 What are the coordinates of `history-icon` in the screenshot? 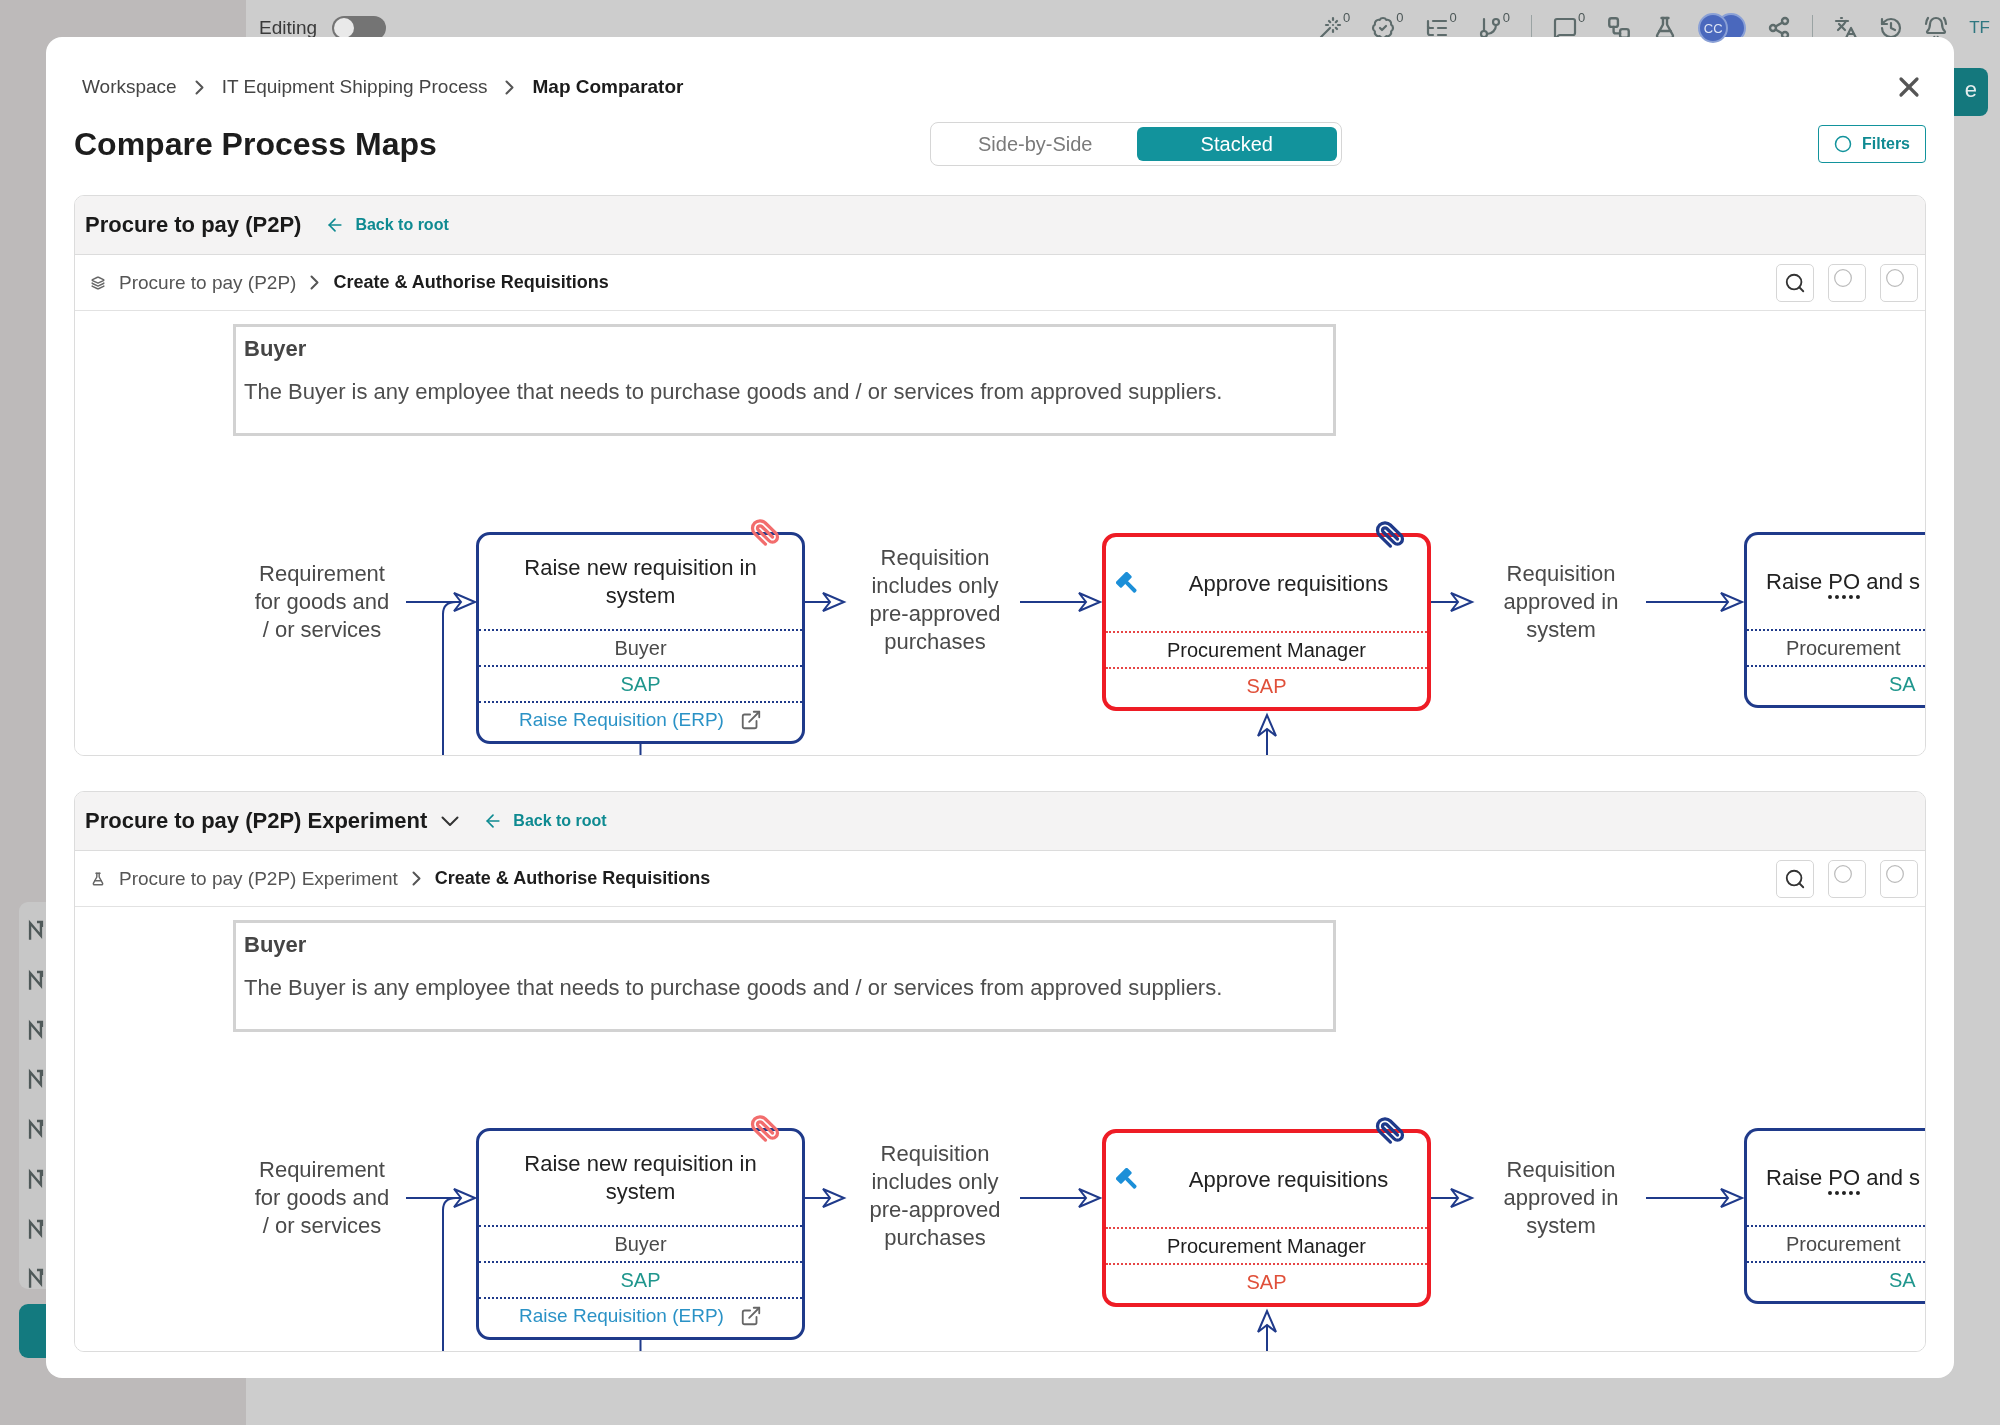 It's located at (1891, 28).